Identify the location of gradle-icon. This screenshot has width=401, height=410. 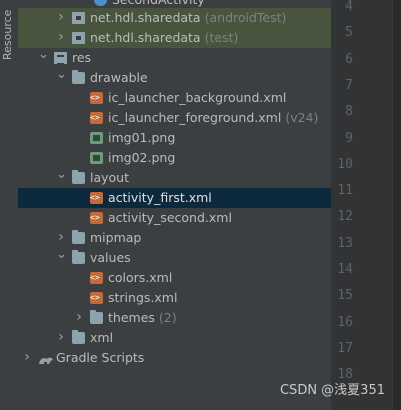
(46, 358).